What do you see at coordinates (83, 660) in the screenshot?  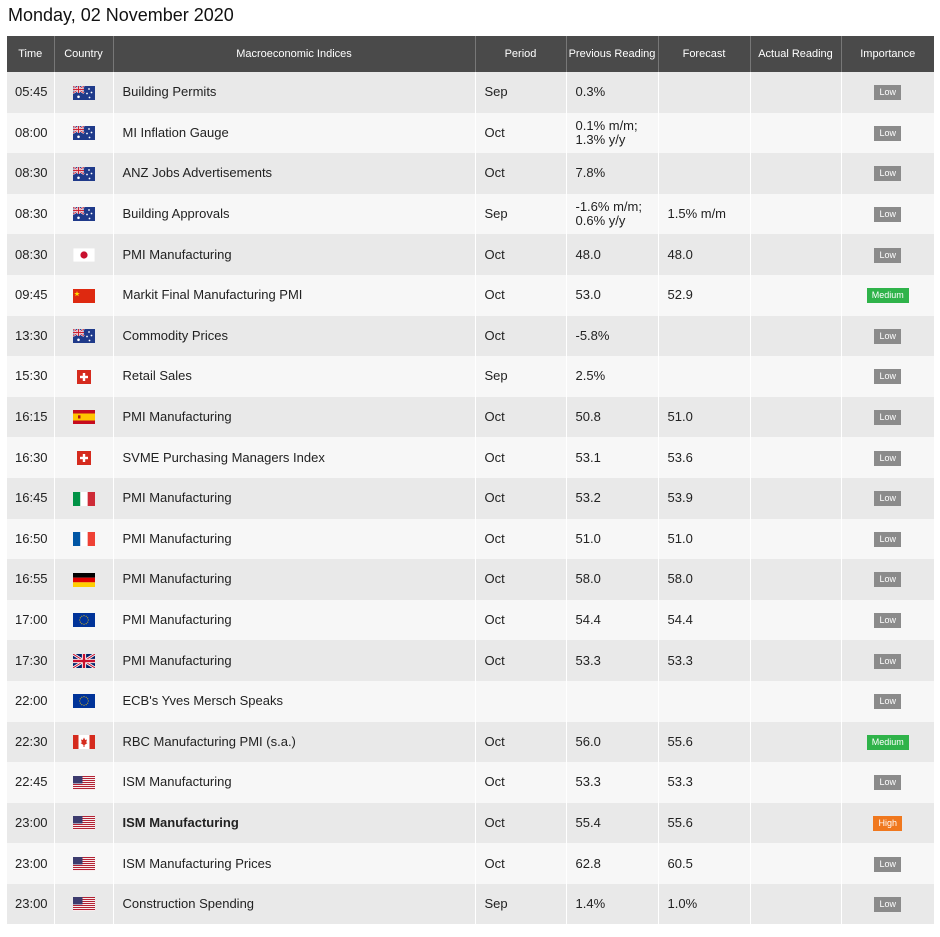 I see `uk-flag-icon` at bounding box center [83, 660].